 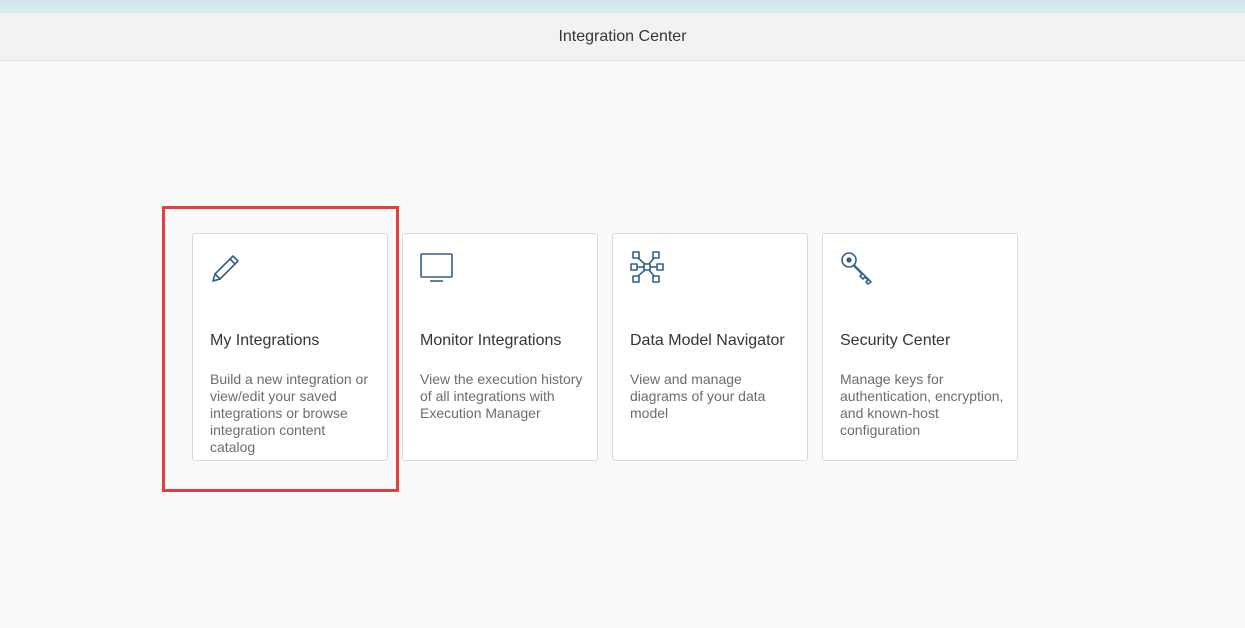 I want to click on page-header: Integration Center, so click(x=622, y=37).